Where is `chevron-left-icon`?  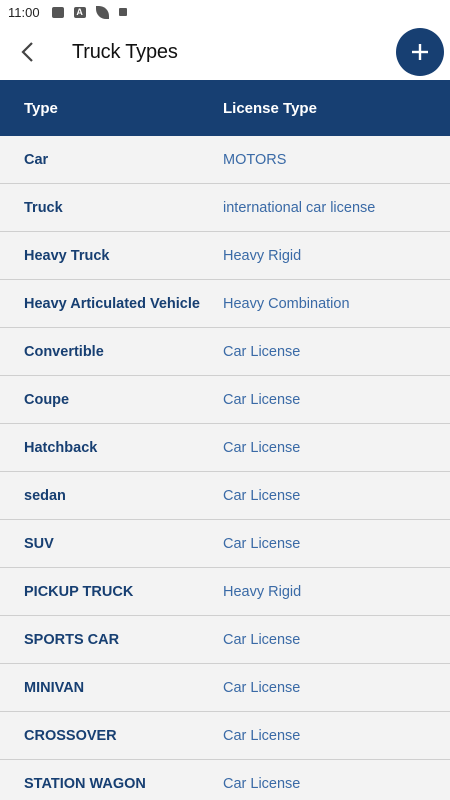 chevron-left-icon is located at coordinates (27, 52).